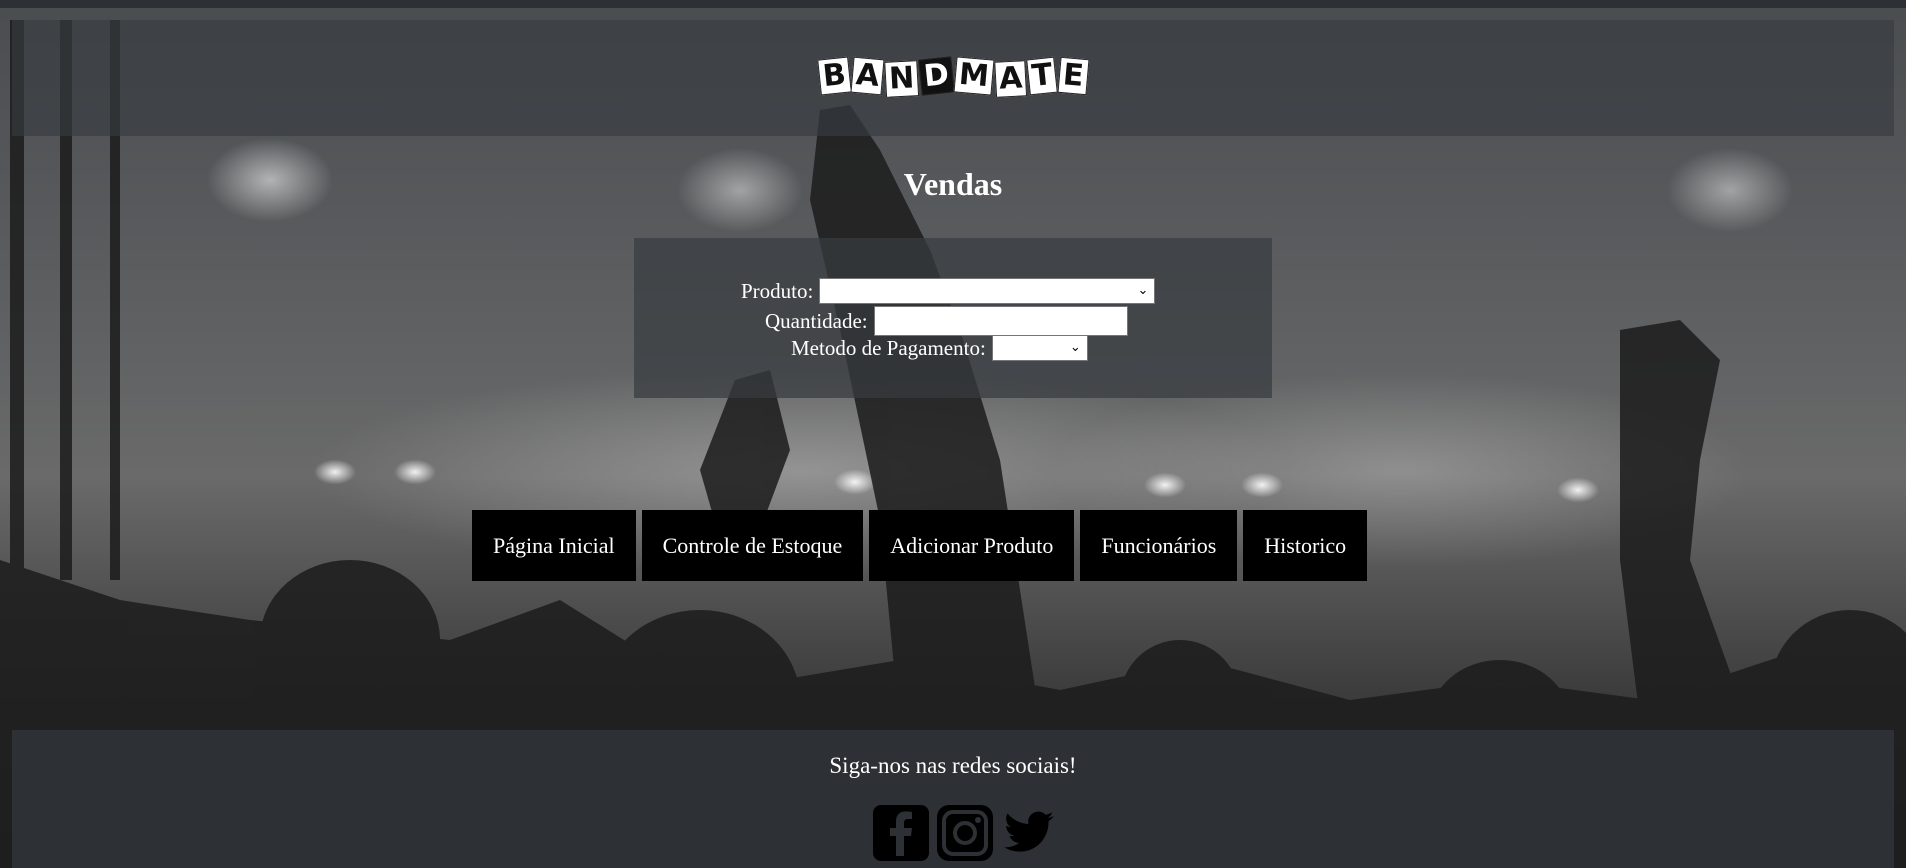 Image resolution: width=1906 pixels, height=868 pixels. What do you see at coordinates (901, 833) in the screenshot?
I see `facebook-icon` at bounding box center [901, 833].